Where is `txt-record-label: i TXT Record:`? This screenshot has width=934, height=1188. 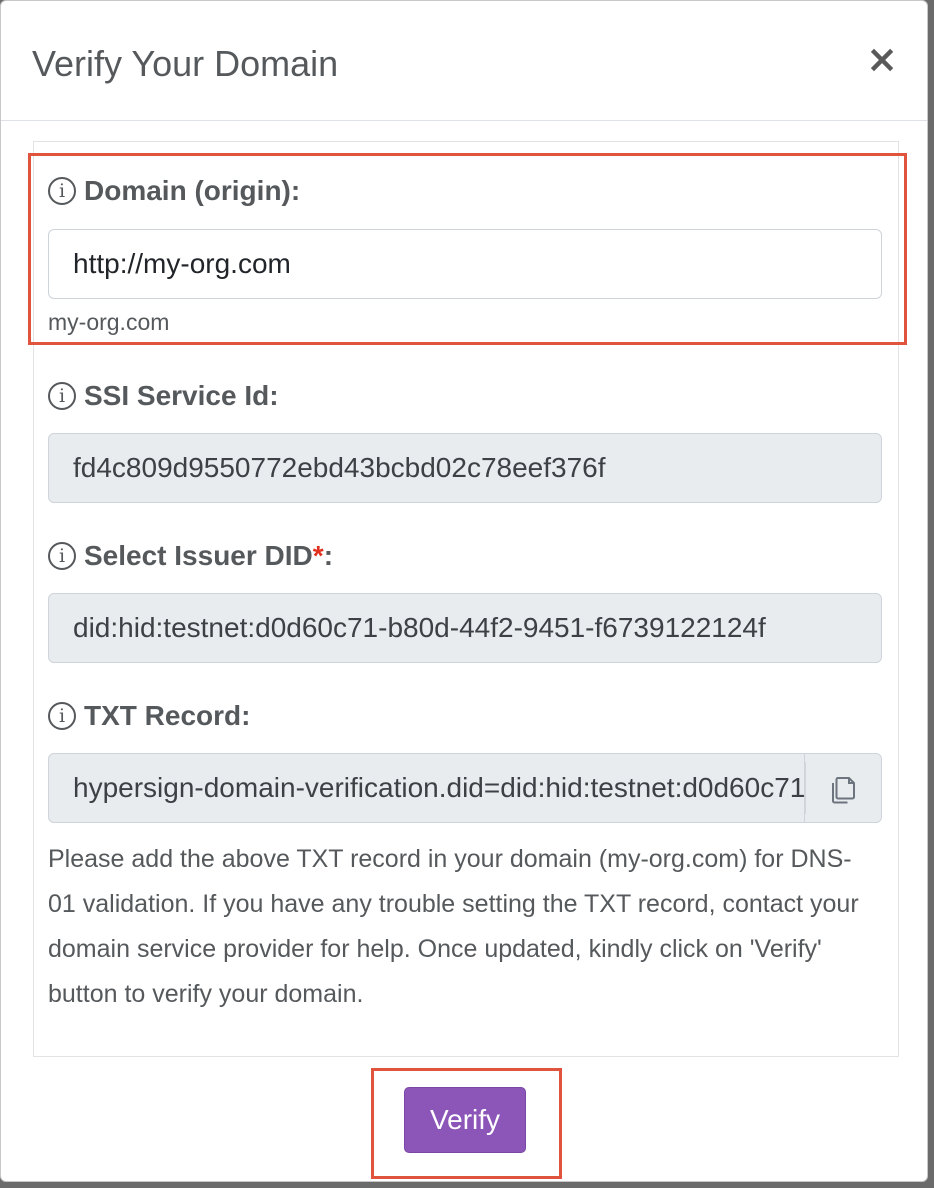
txt-record-label: i TXT Record: is located at coordinates (149, 716).